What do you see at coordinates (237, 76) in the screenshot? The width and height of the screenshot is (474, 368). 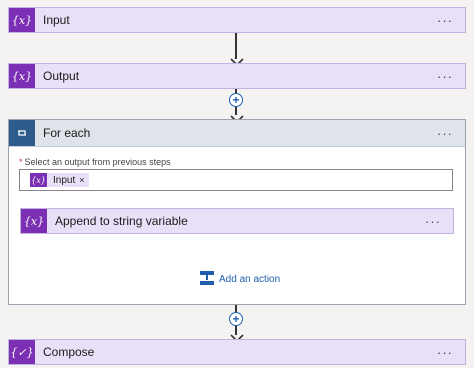 I see `step-output-card: {x} Output ···` at bounding box center [237, 76].